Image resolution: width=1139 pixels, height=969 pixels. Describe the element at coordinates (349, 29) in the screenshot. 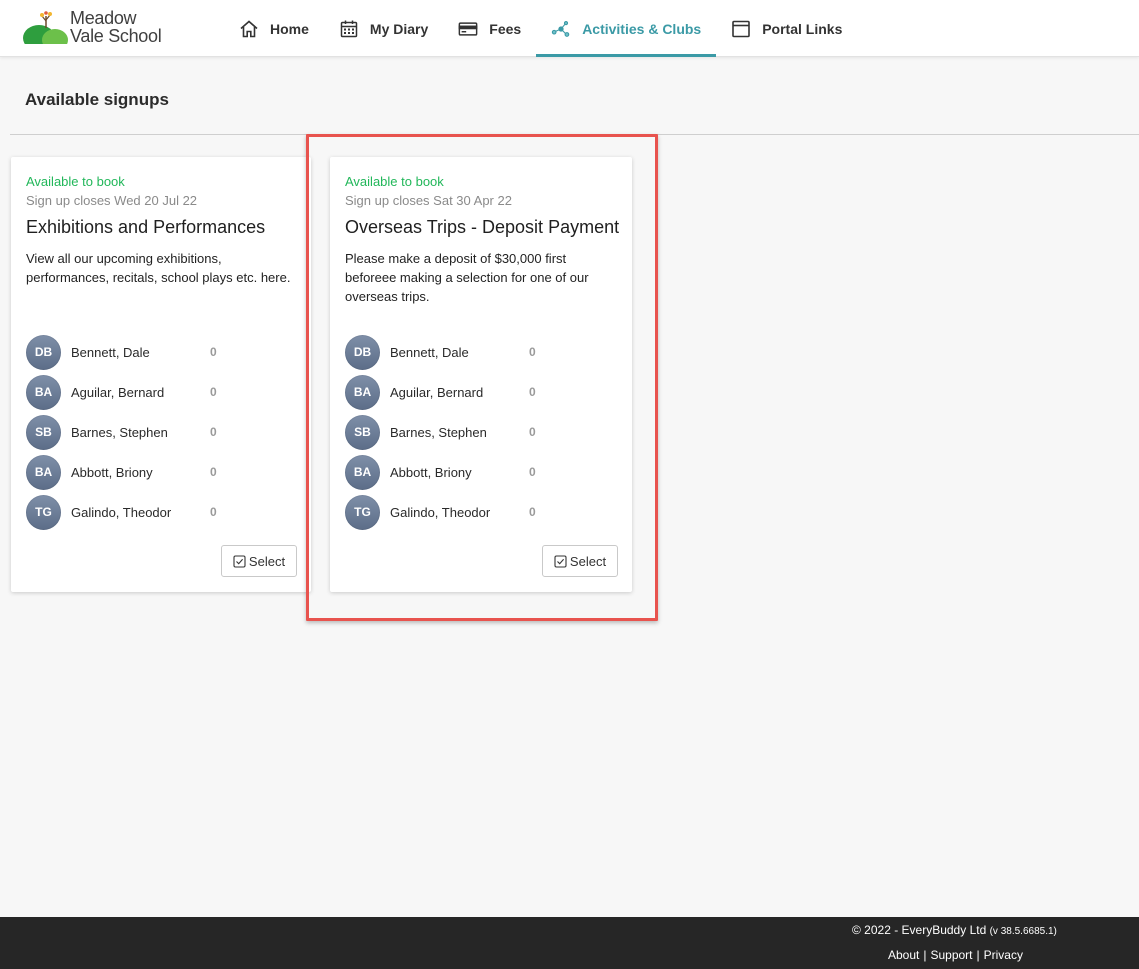

I see `calendar-icon` at that location.